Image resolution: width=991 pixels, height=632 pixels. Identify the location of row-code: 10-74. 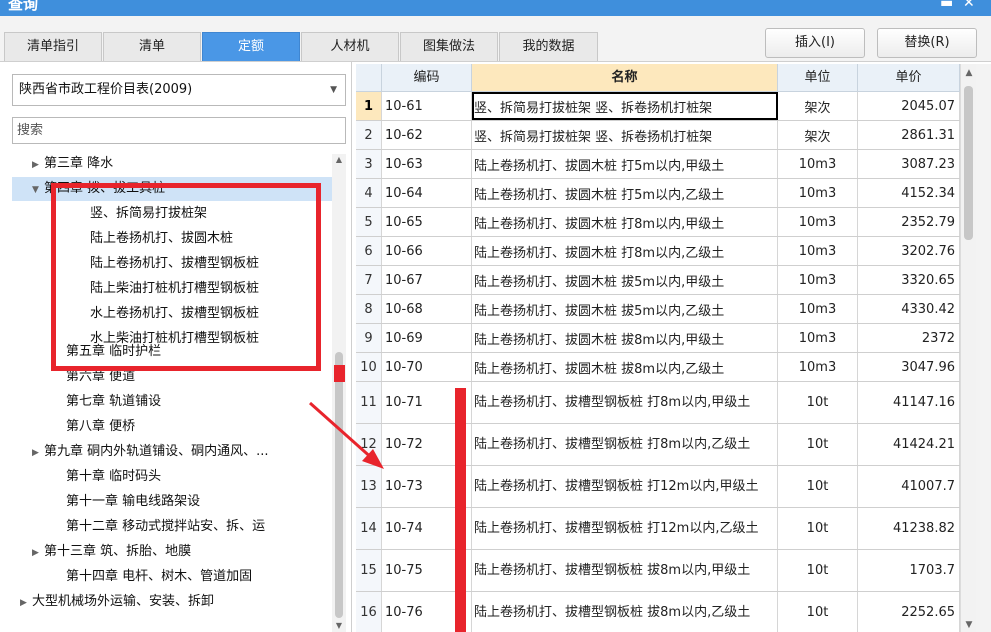
(427, 528).